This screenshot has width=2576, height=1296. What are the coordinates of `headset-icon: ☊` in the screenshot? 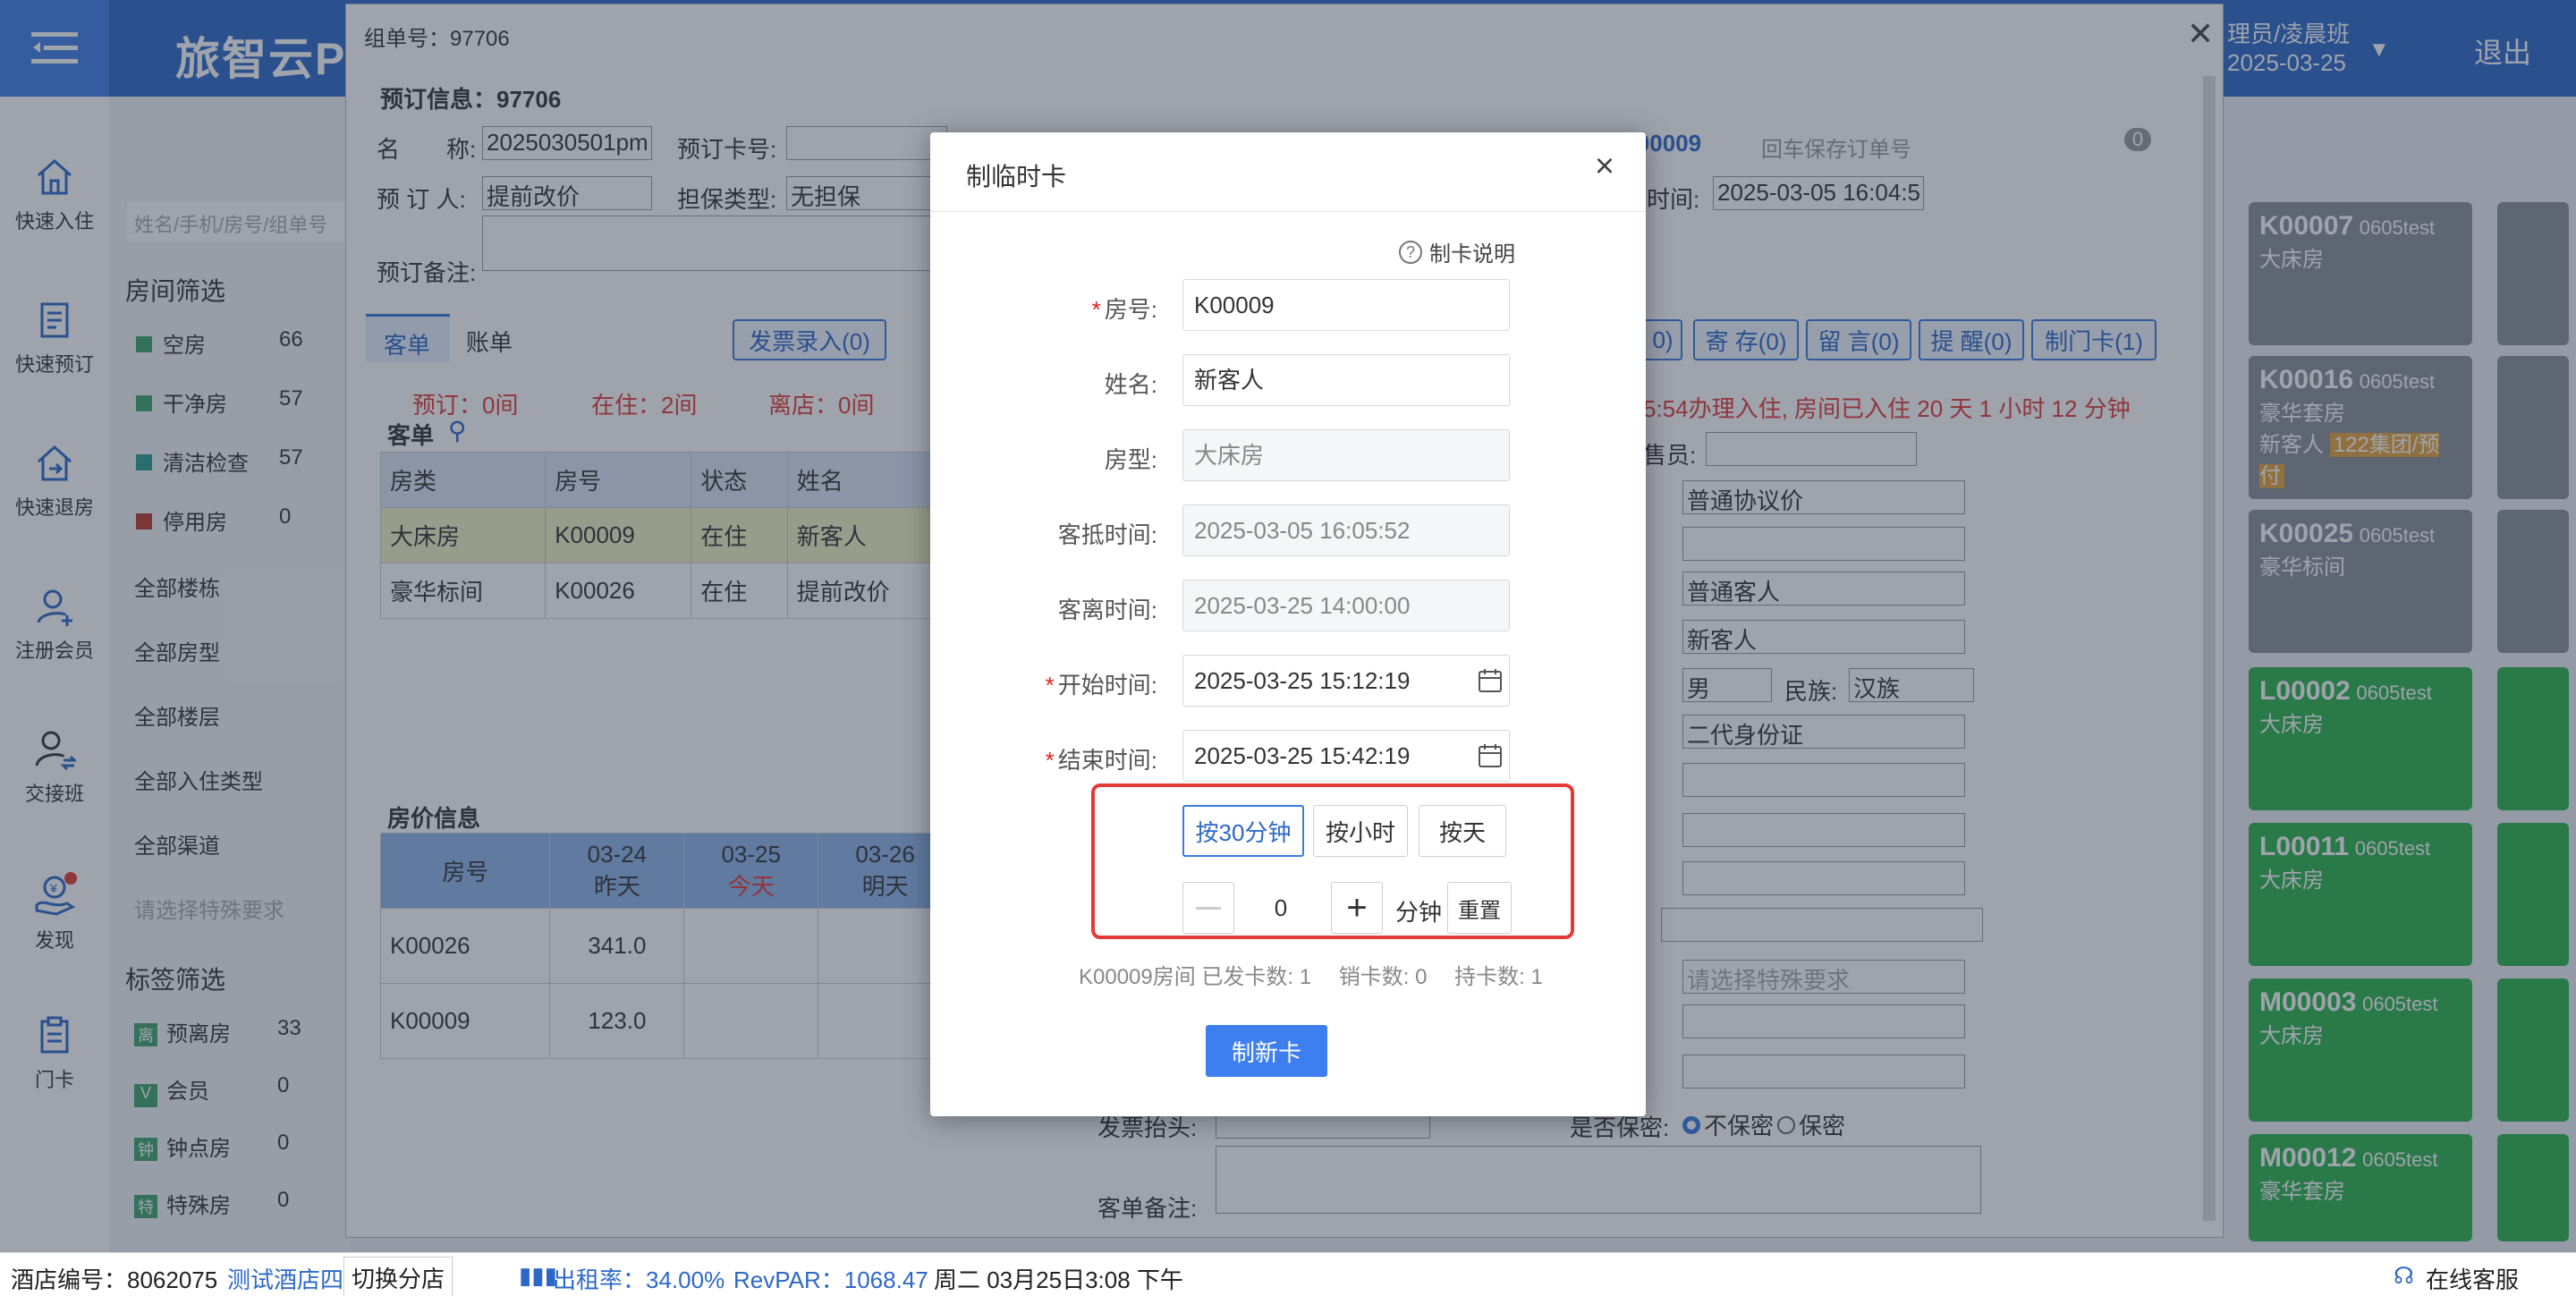 It's located at (2404, 1275).